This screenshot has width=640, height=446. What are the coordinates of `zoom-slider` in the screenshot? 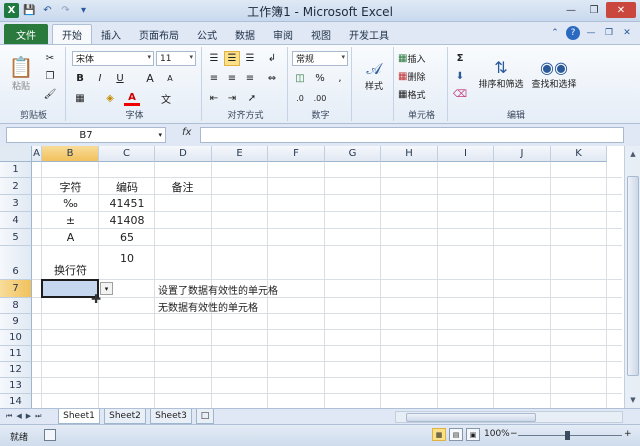 It's located at (570, 435).